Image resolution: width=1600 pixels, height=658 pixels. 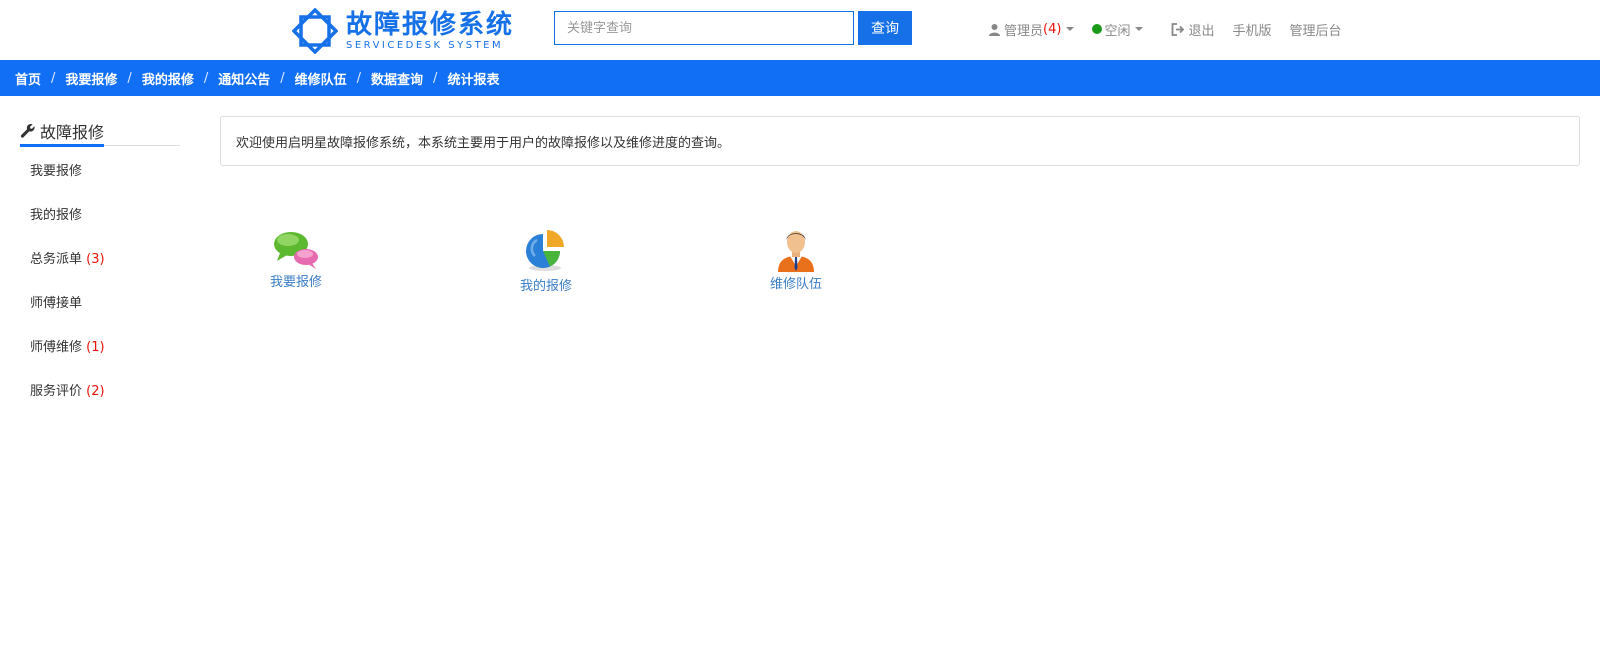 What do you see at coordinates (244, 78) in the screenshot?
I see `nav-announcements: 通知公告` at bounding box center [244, 78].